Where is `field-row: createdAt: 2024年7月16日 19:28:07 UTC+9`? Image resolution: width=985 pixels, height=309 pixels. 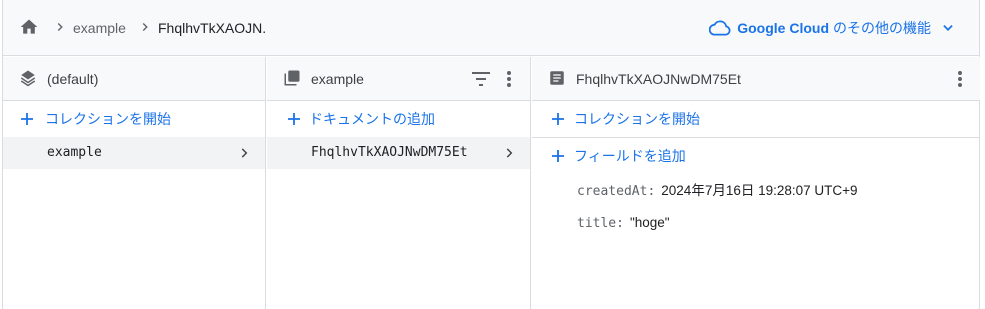
field-row: createdAt: 2024年7月16日 19:28:07 UTC+9 is located at coordinates (717, 191).